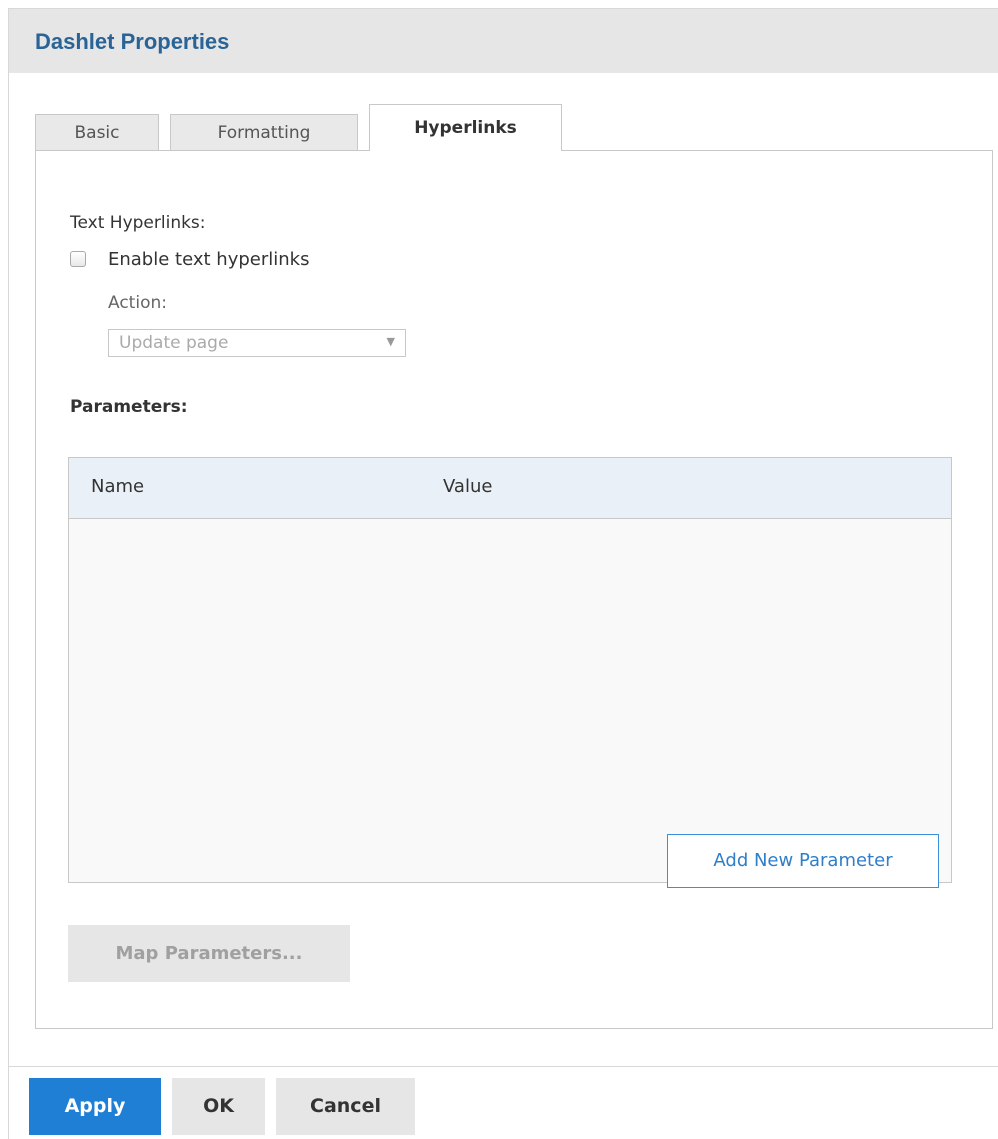  What do you see at coordinates (95, 1106) in the screenshot?
I see `apply-button: Apply` at bounding box center [95, 1106].